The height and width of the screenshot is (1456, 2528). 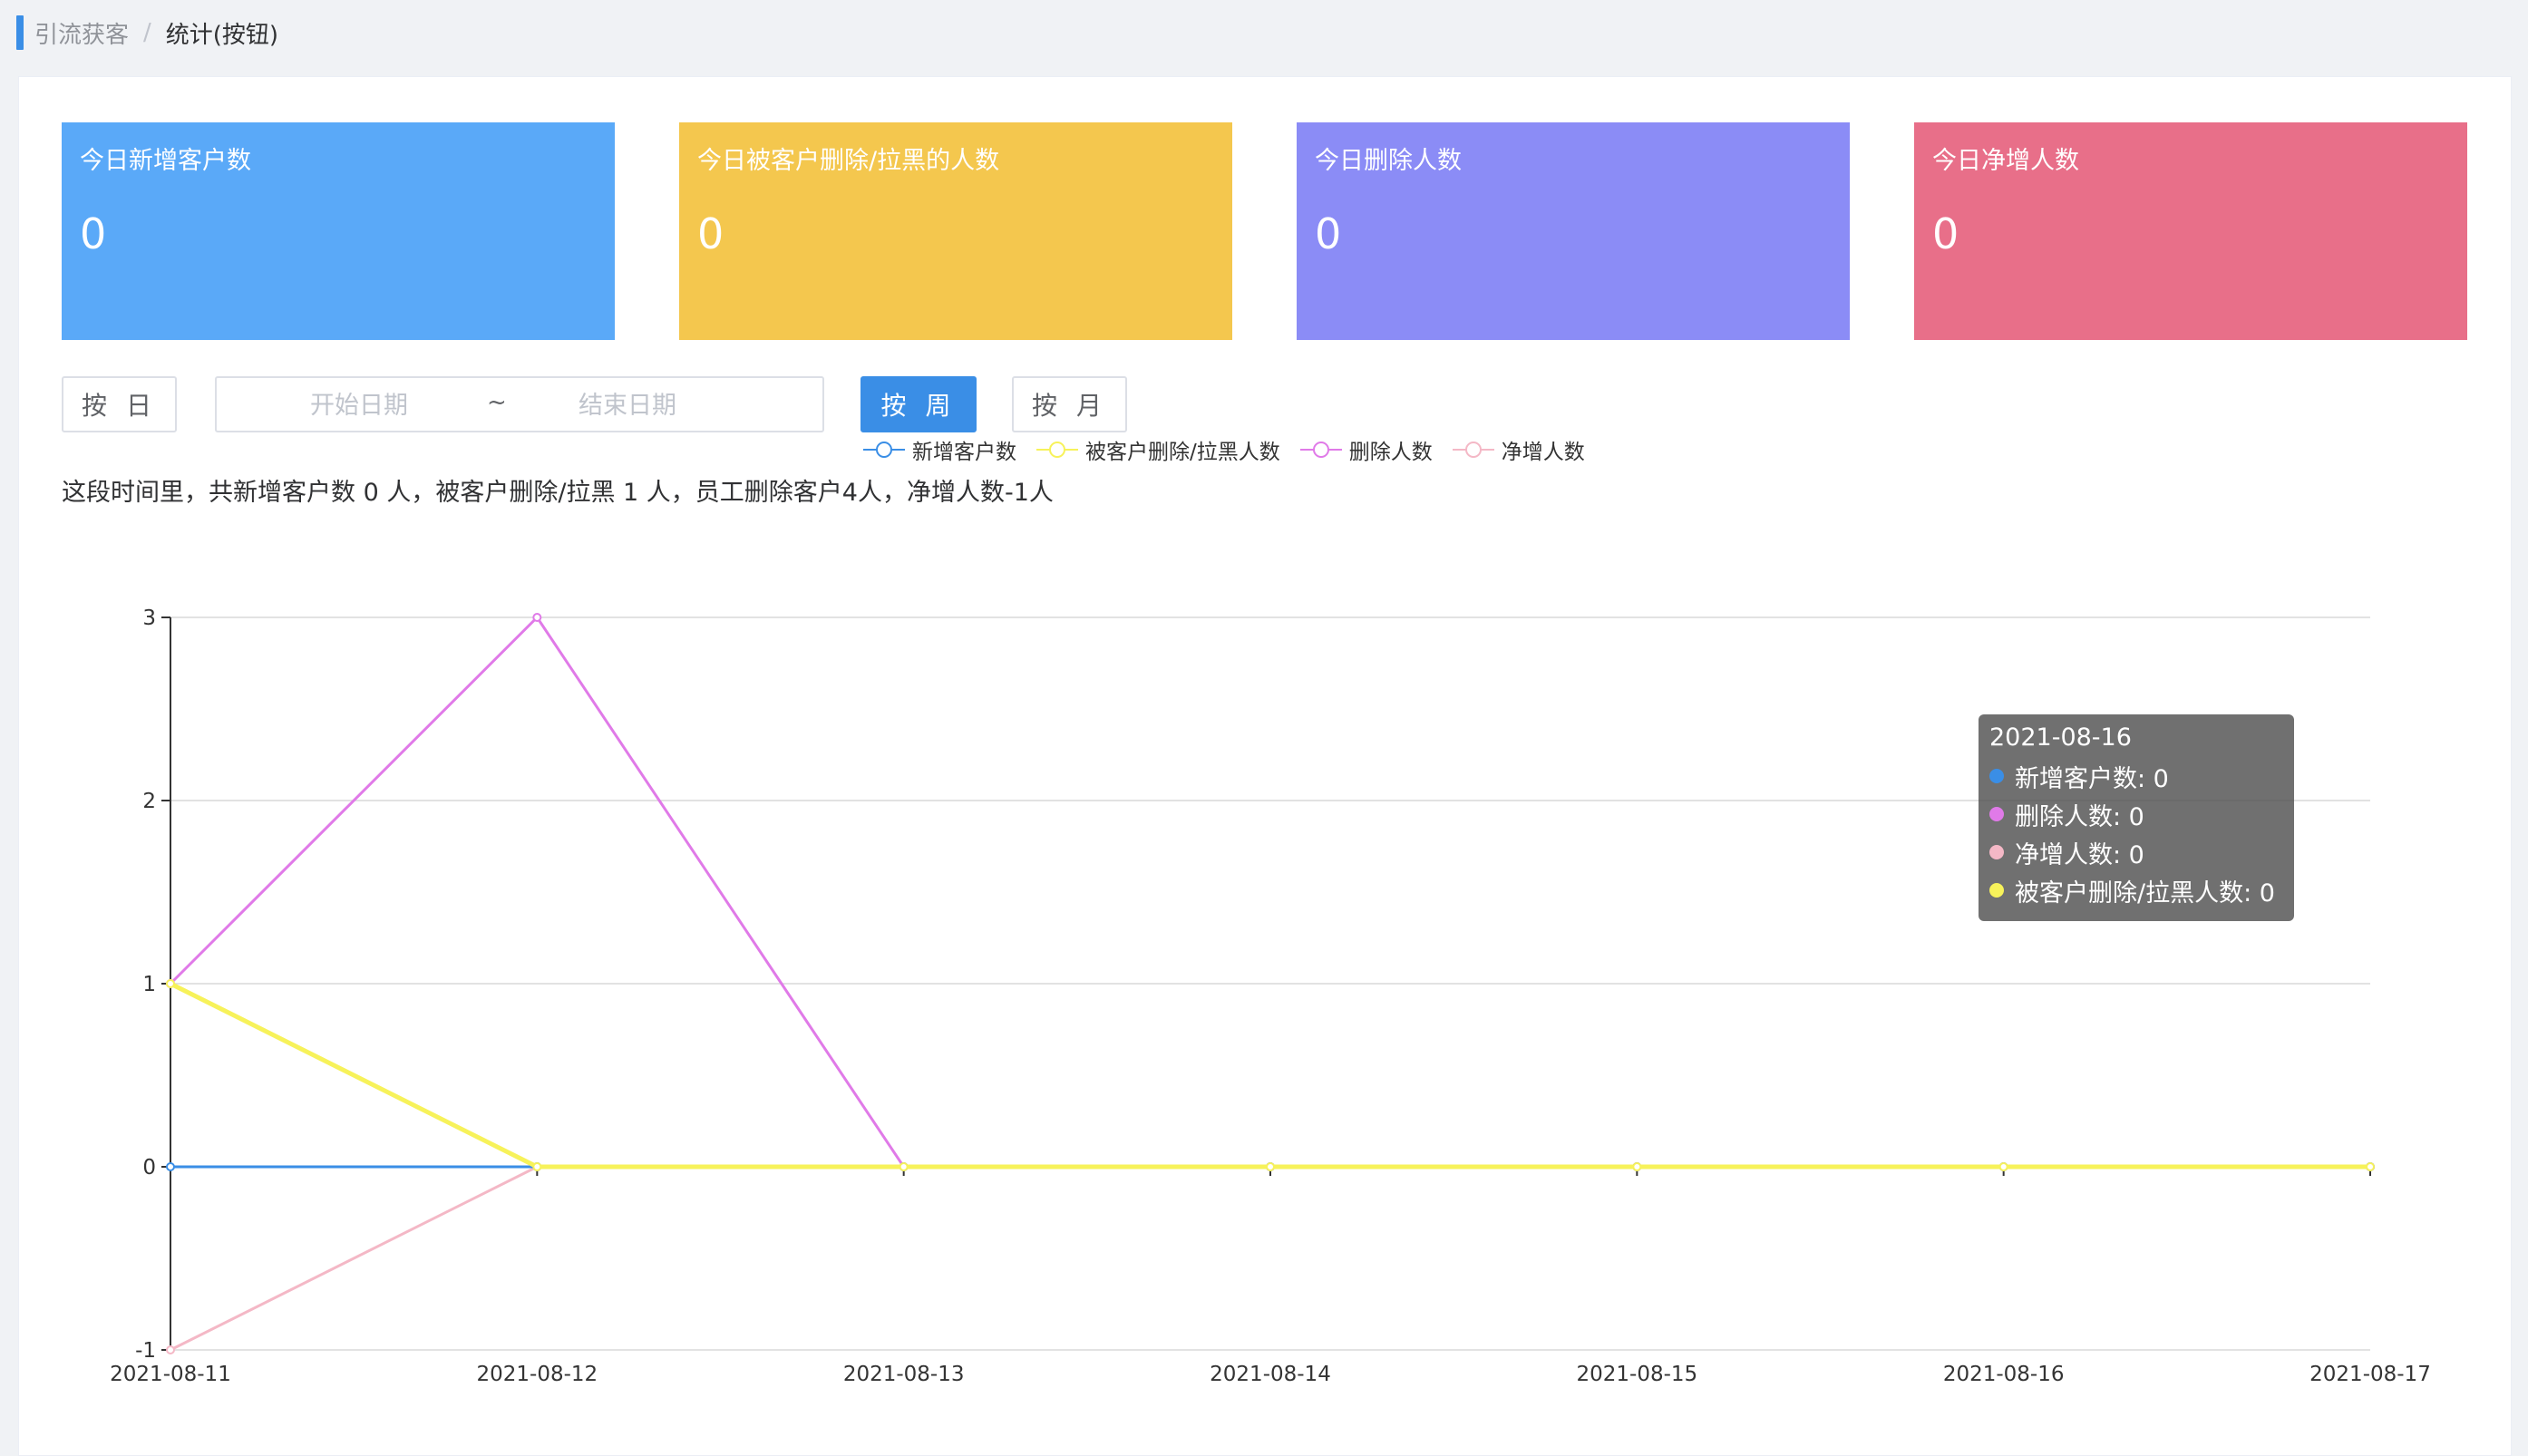 What do you see at coordinates (2080, 817) in the screenshot?
I see `tooltip-row-text: 删除人数: 0` at bounding box center [2080, 817].